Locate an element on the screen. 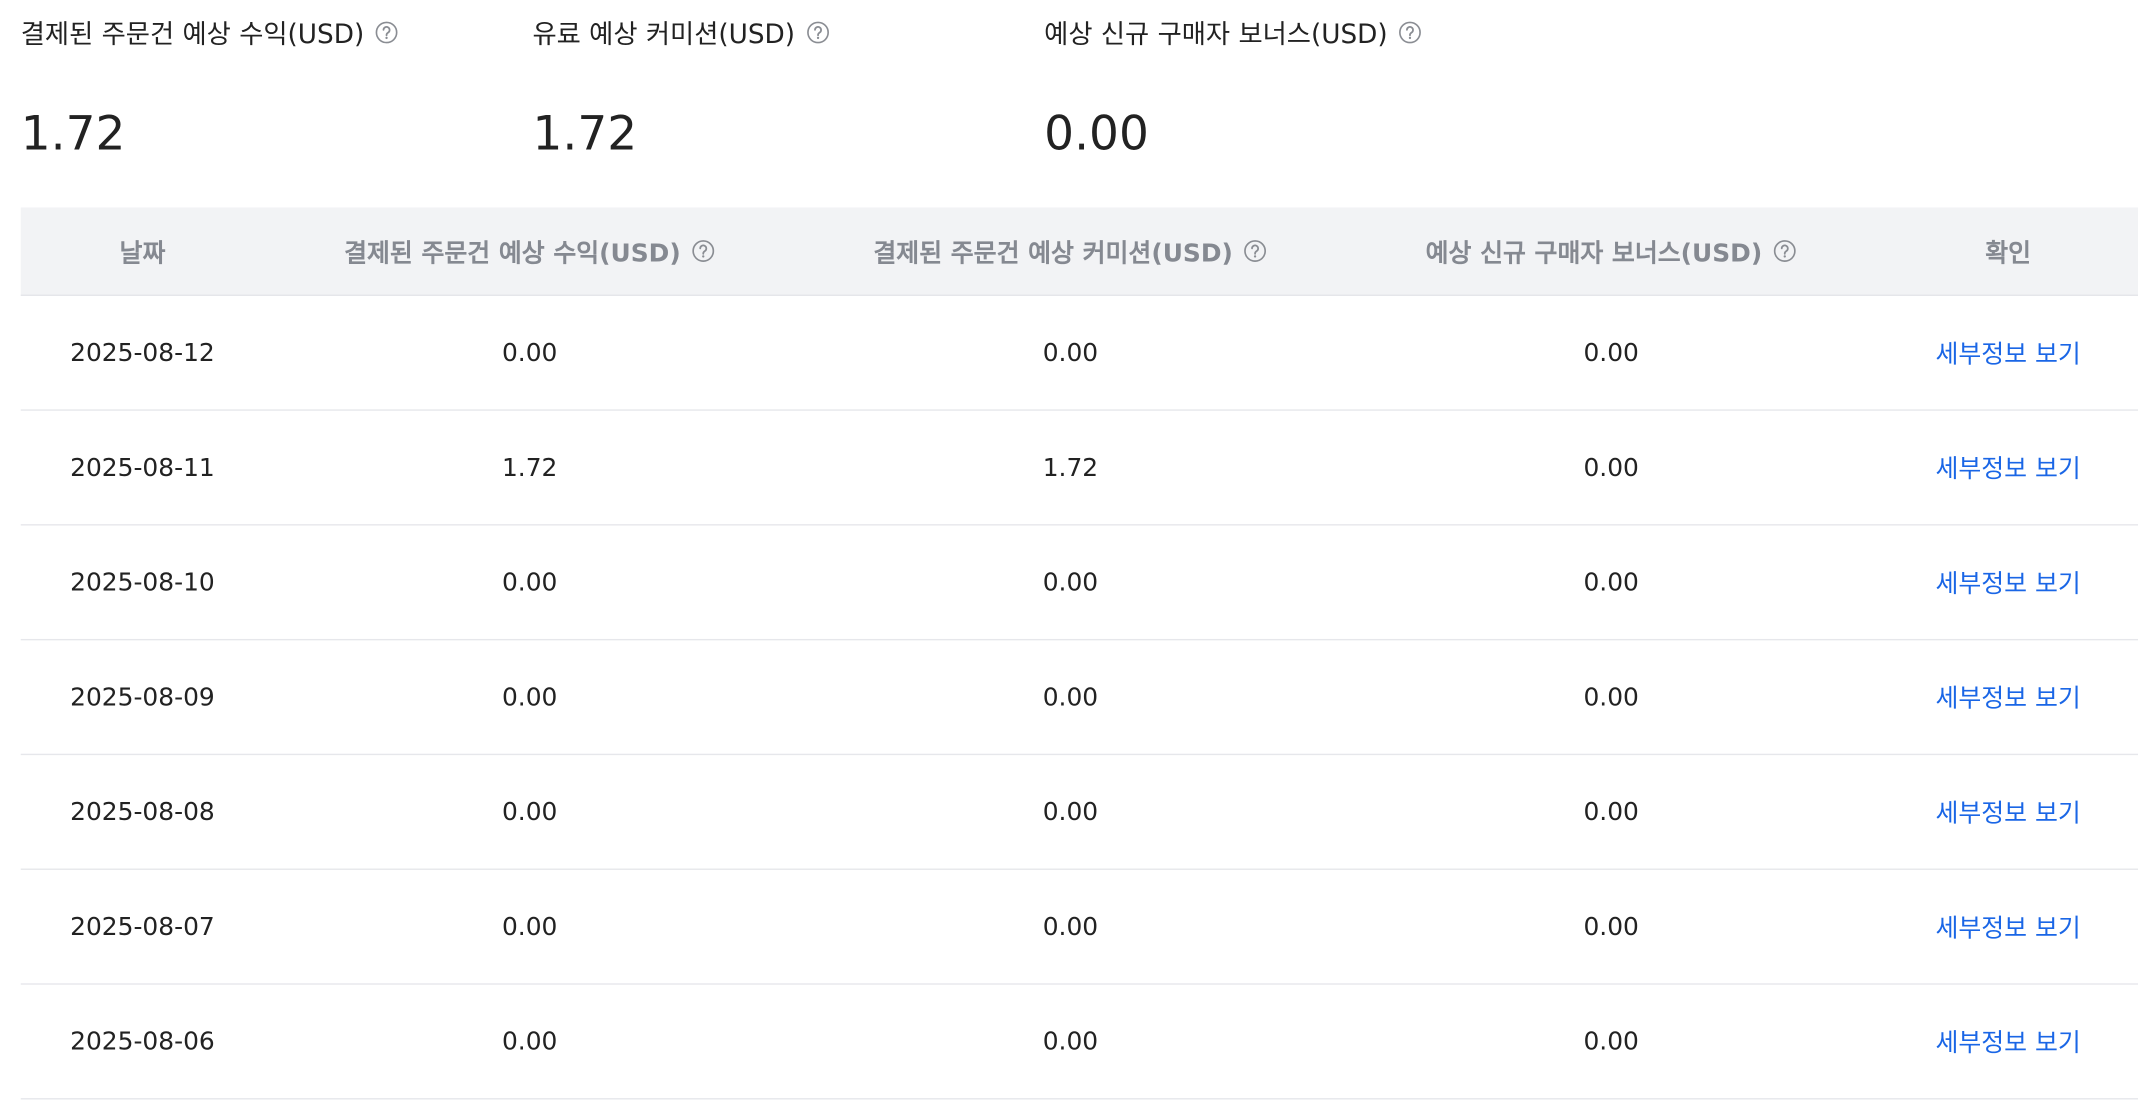 This screenshot has width=2138, height=1106. table-row: 2025-08-06 0.00 0.00 0.00 세부정보 보기 is located at coordinates (1079, 1042).